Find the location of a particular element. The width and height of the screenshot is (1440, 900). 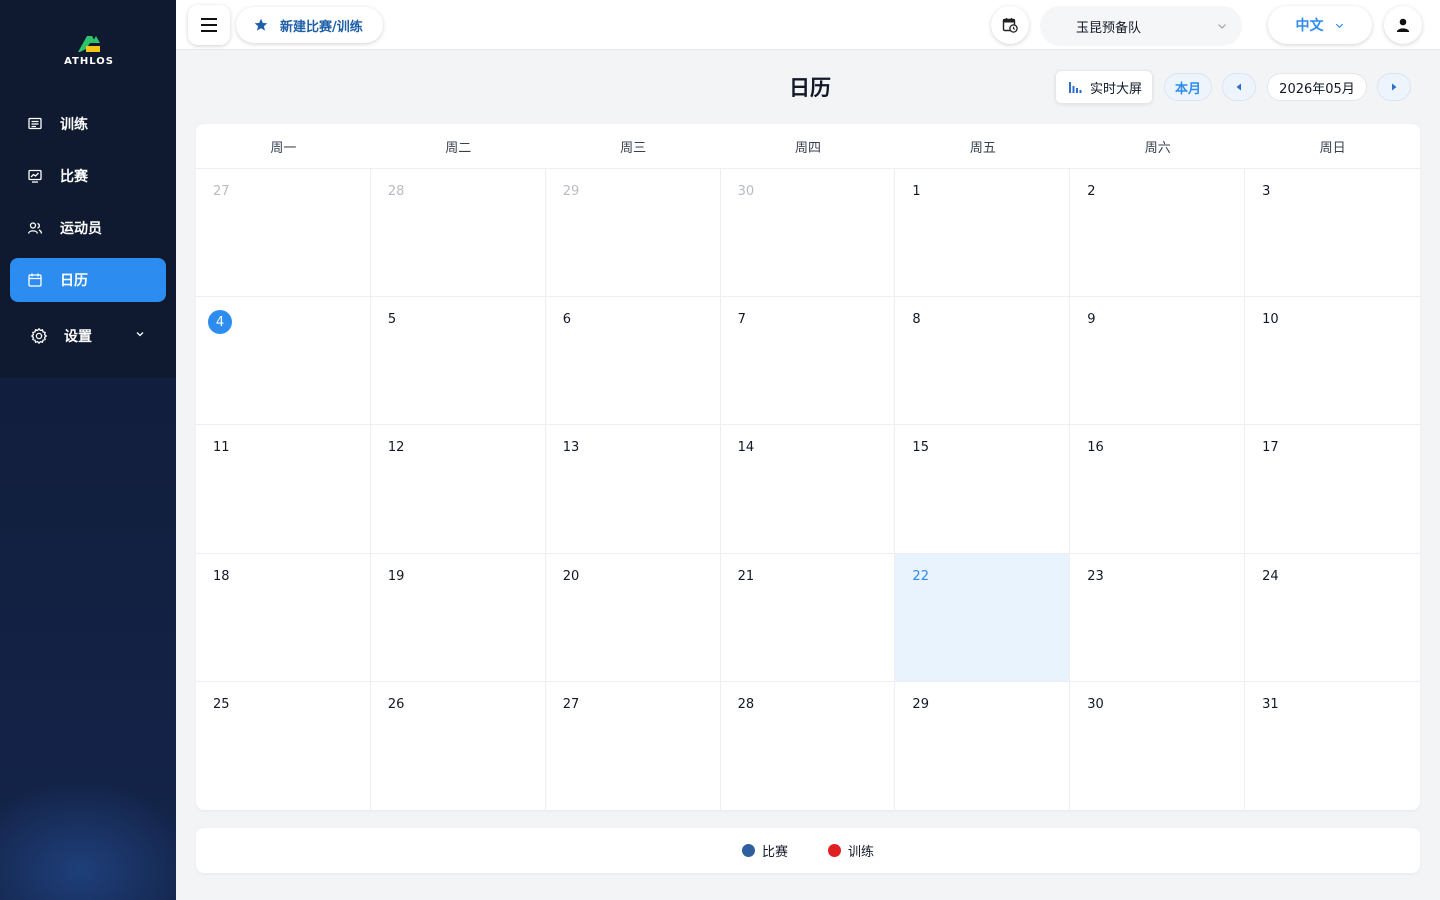

topbar: 新建比赛/训练 玉昆预备队 中文 is located at coordinates (808, 25).